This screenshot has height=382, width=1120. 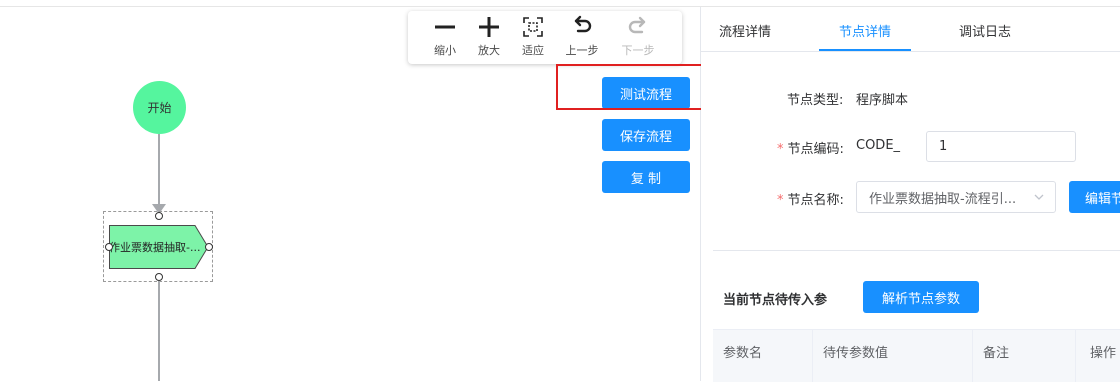 What do you see at coordinates (159, 170) in the screenshot?
I see `flow-edge-start-task` at bounding box center [159, 170].